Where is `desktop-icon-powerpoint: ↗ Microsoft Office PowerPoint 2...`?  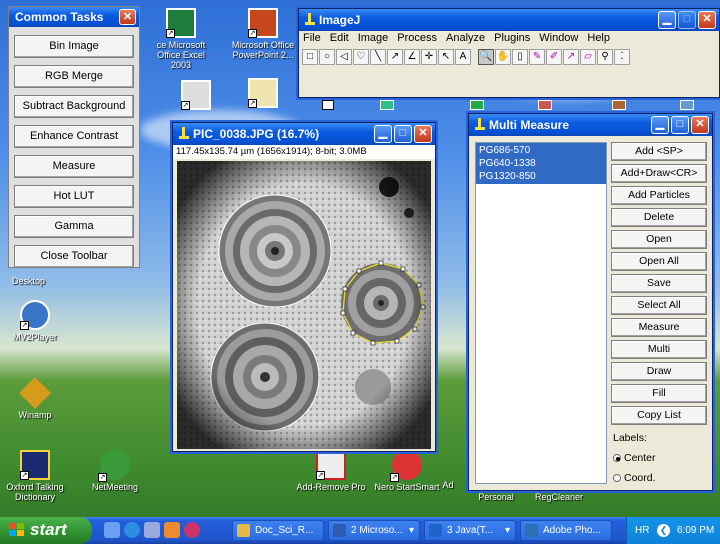
desktop-icon-powerpoint: ↗ Microsoft Office PowerPoint 2... is located at coordinates (263, 34).